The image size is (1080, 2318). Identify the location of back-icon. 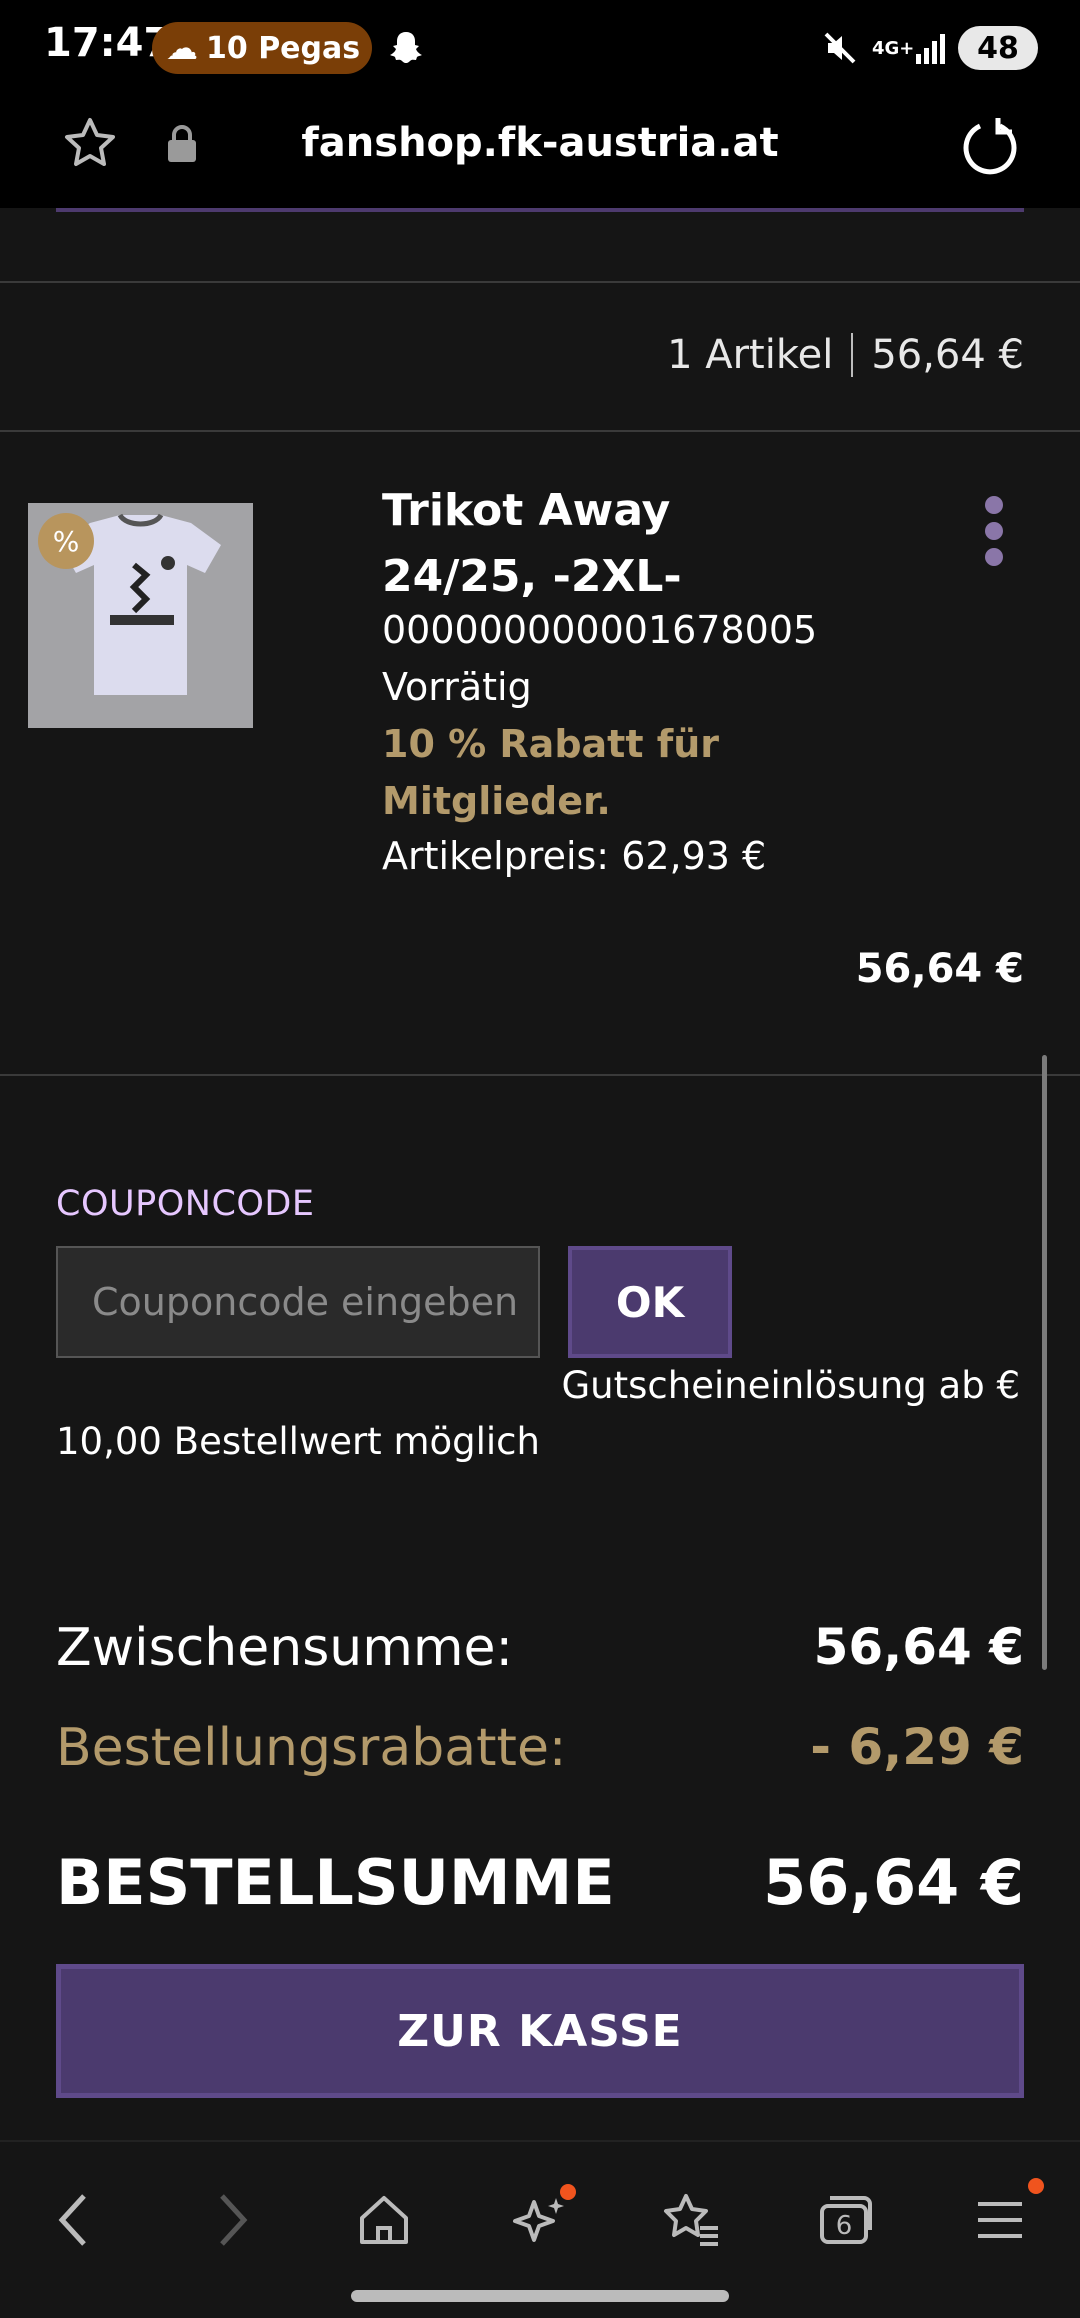
(74, 2220).